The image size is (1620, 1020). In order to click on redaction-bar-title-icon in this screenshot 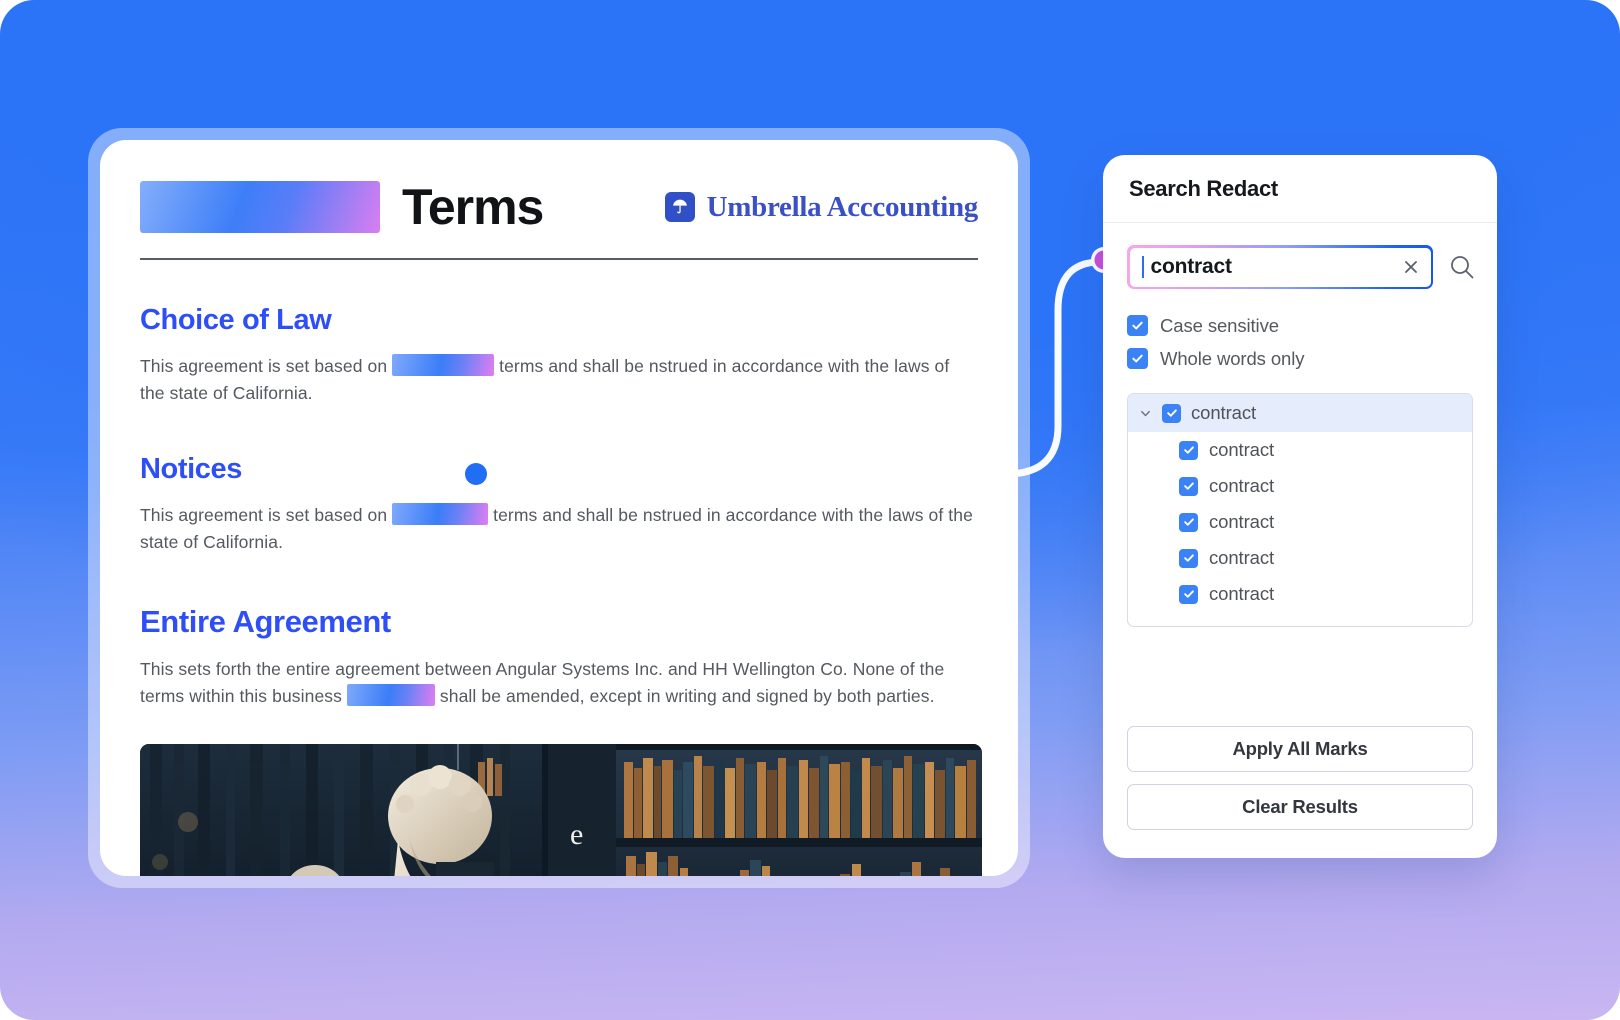, I will do `click(260, 207)`.